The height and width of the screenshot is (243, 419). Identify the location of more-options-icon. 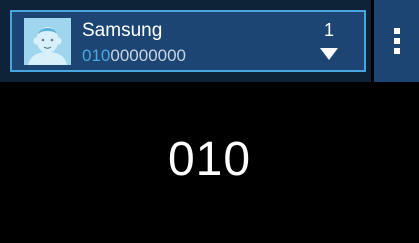
(396, 41).